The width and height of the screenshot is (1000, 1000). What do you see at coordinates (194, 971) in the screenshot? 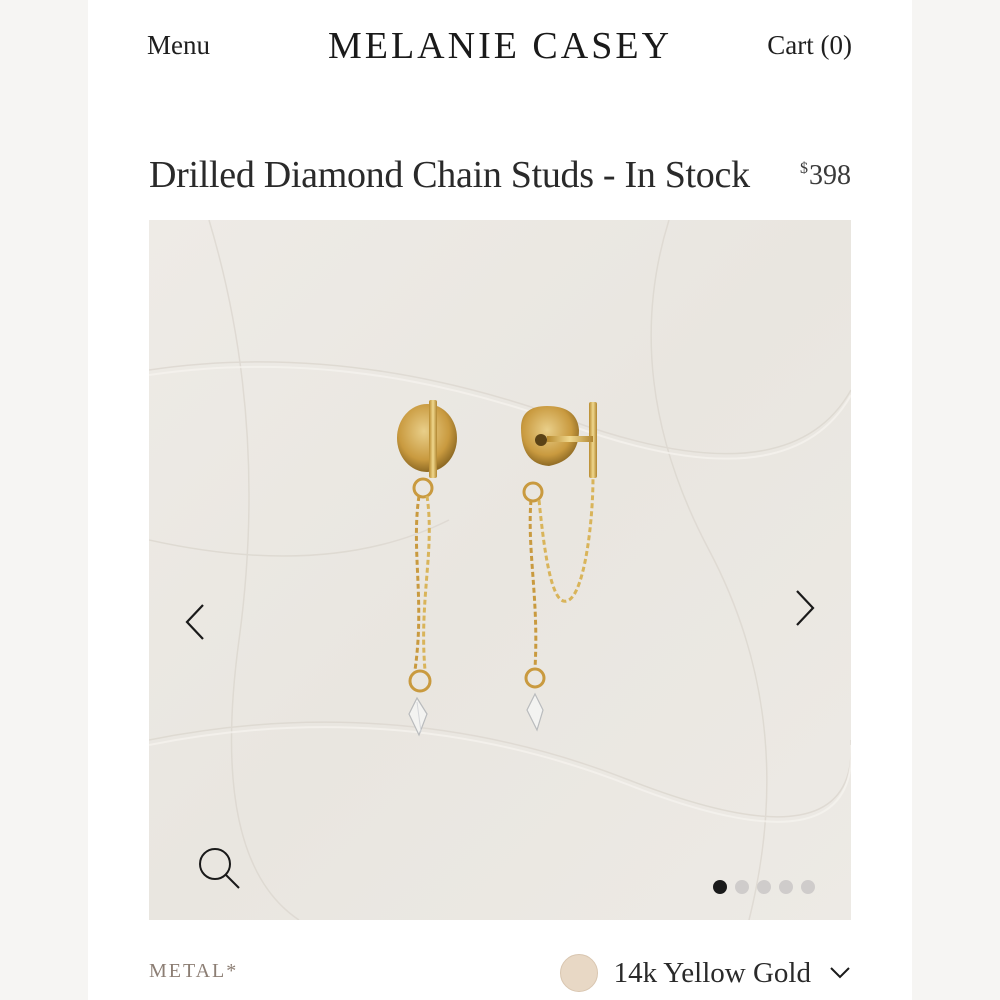
I see `metal-option-label: METAL*` at bounding box center [194, 971].